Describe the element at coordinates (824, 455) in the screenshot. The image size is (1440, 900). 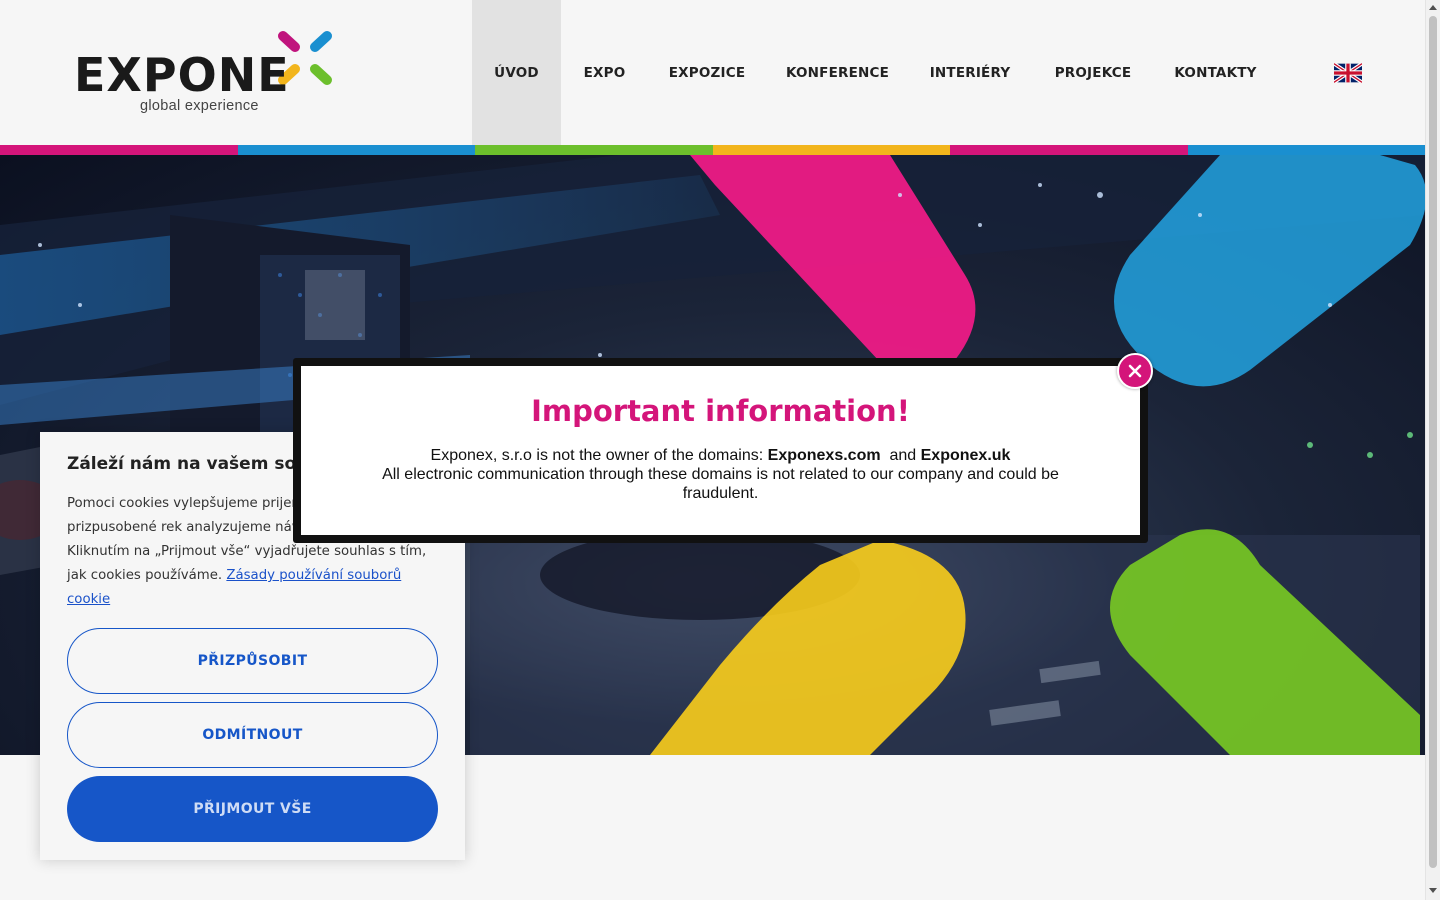
I see `modal-domain-1: Exponexs.com` at that location.